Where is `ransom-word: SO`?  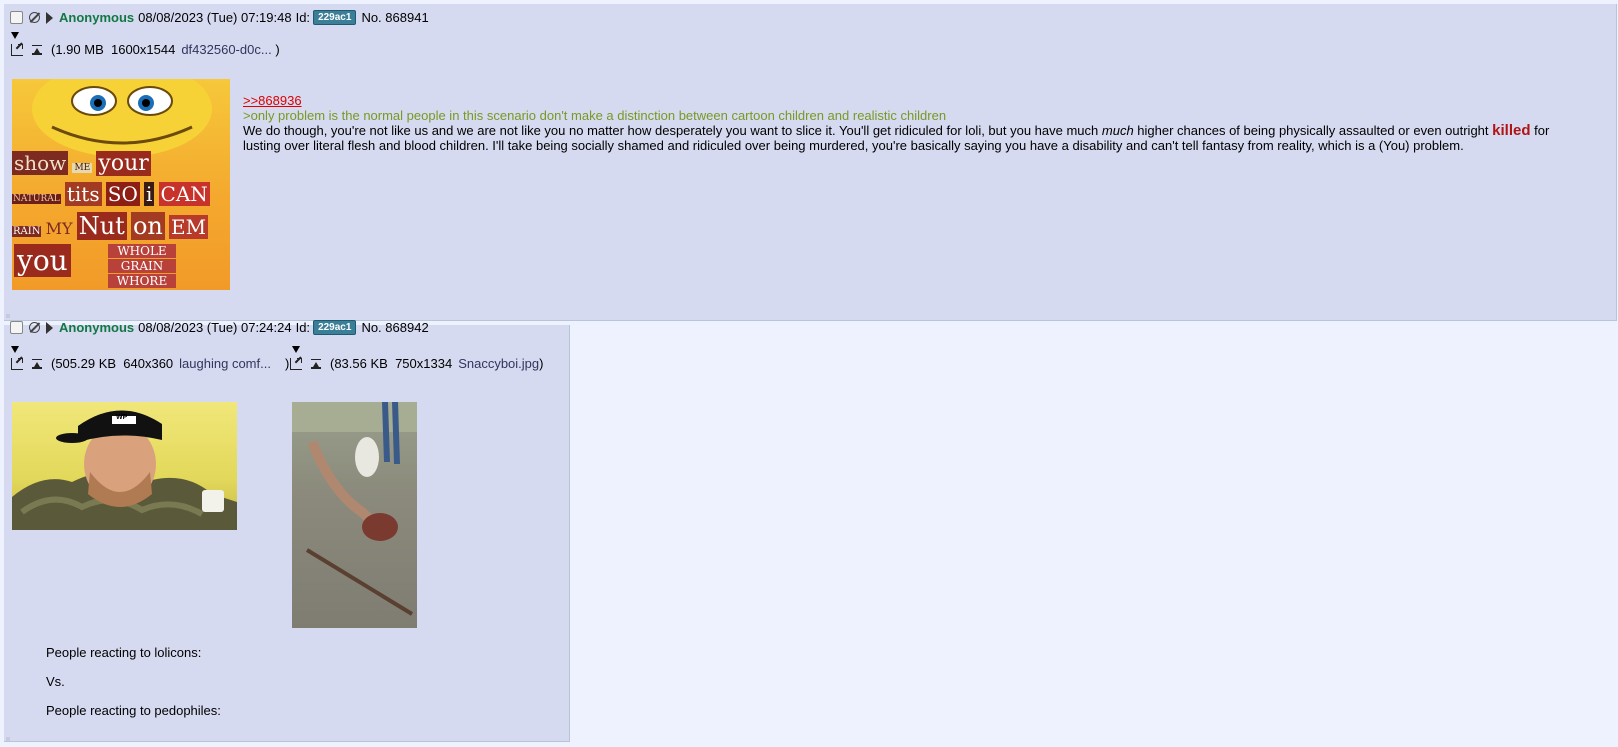 ransom-word: SO is located at coordinates (122, 194).